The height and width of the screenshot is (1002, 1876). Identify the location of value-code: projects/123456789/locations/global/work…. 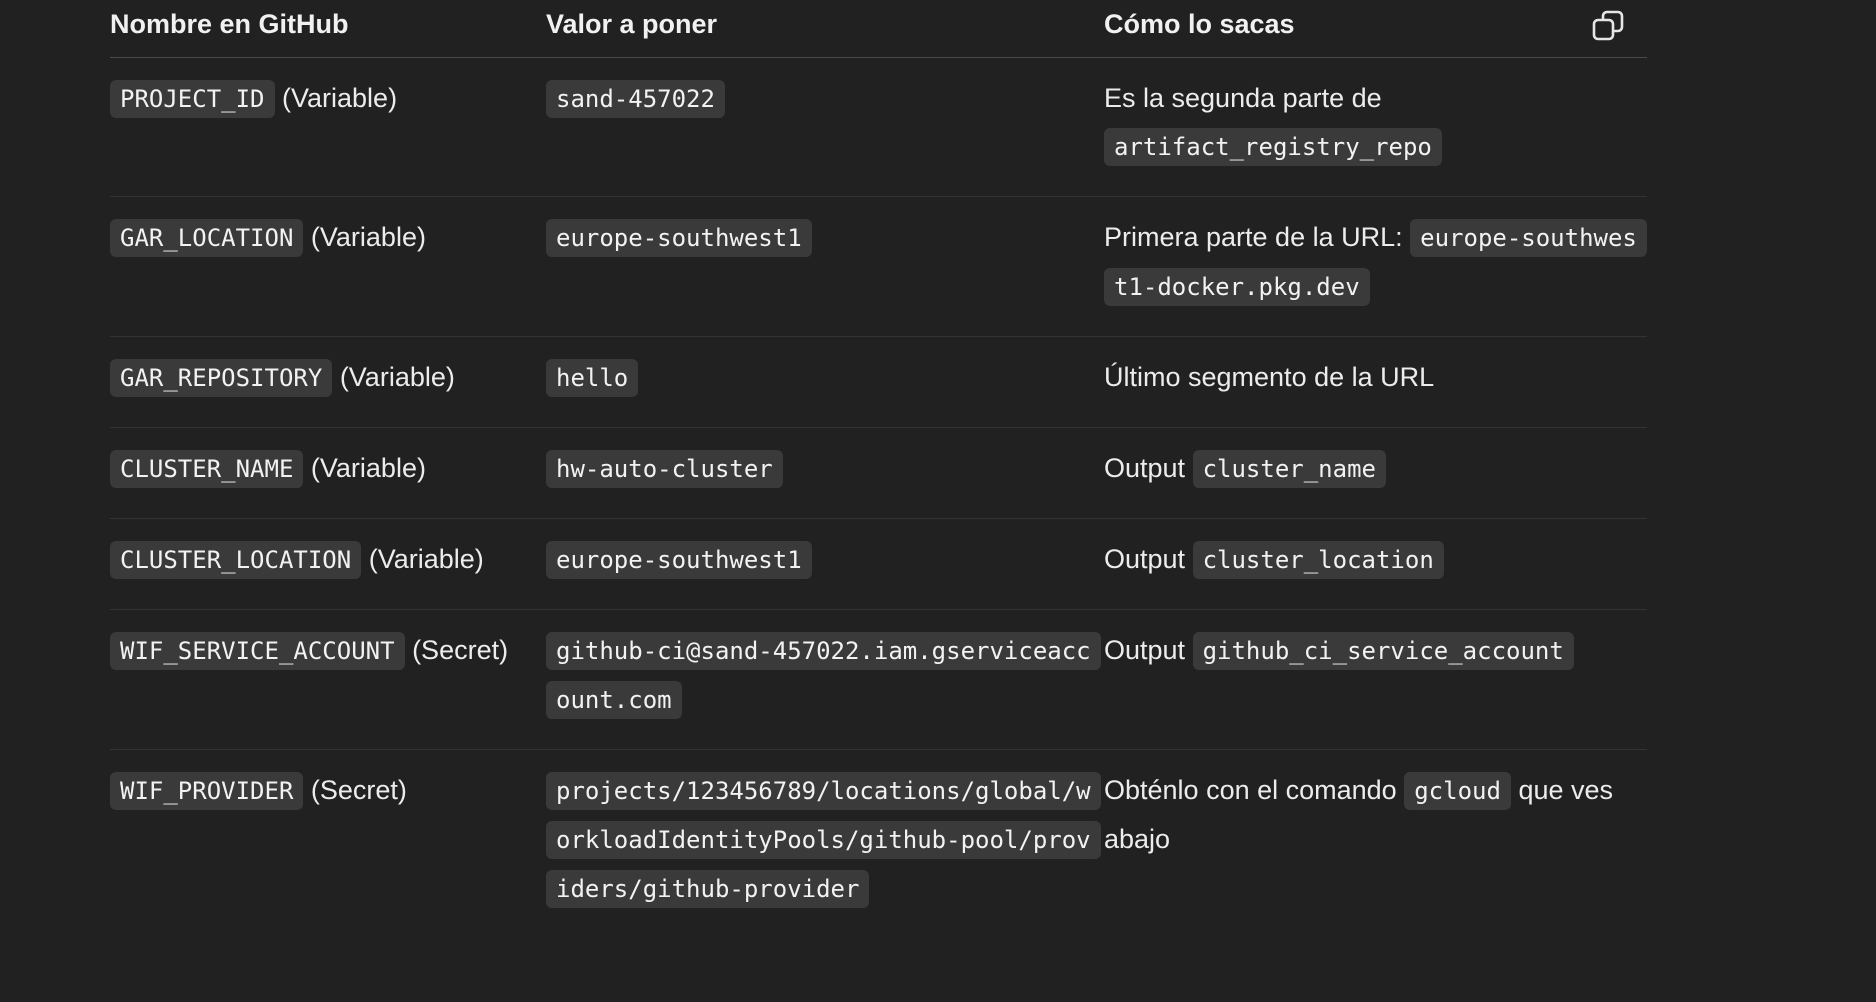
(823, 840).